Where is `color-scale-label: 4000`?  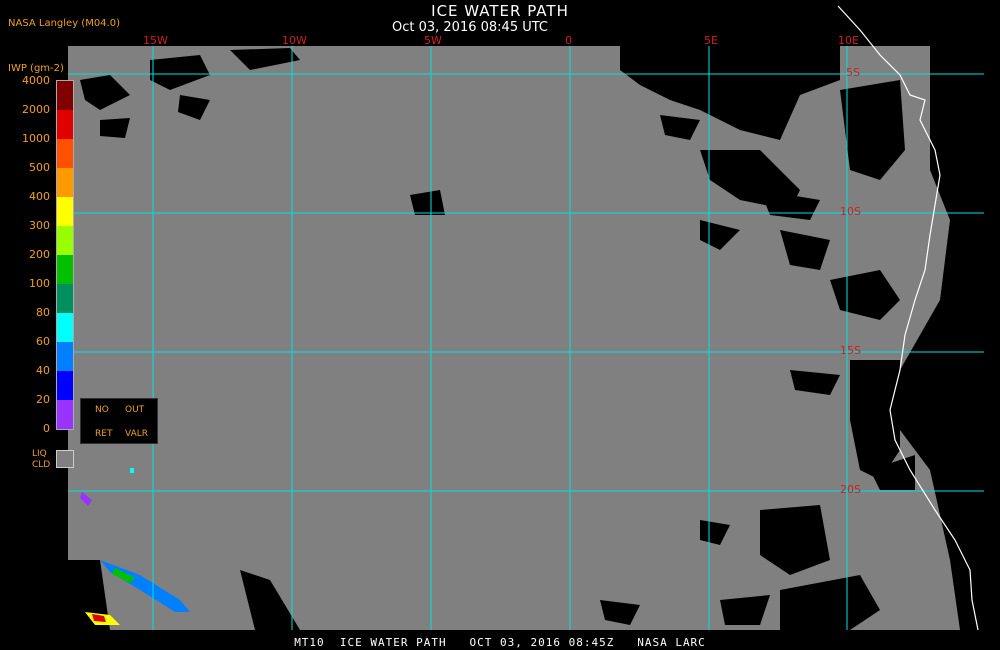
color-scale-label: 4000 is located at coordinates (36, 80).